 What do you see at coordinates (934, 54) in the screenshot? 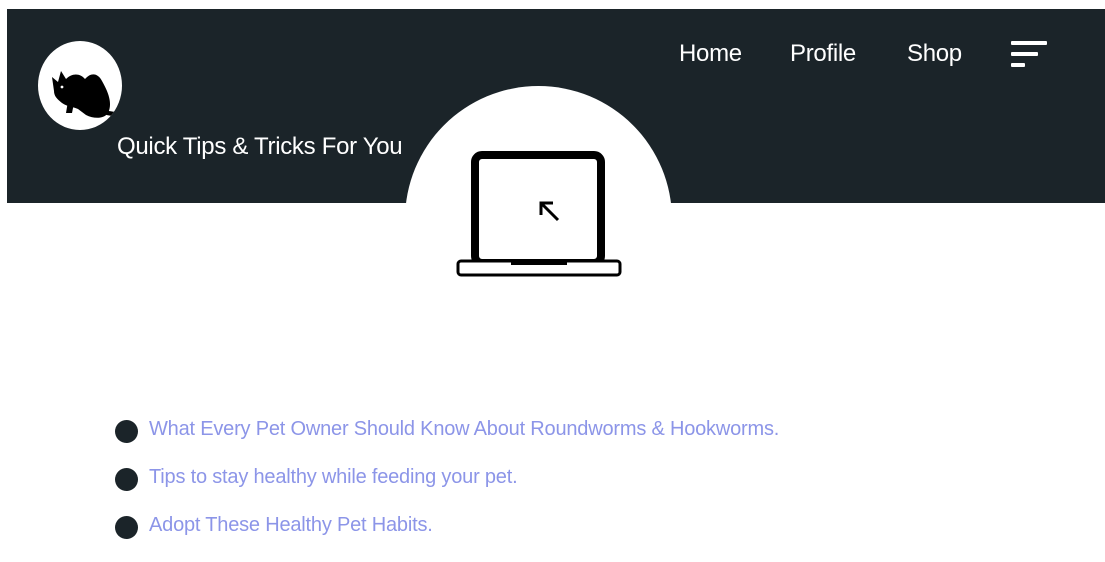
I see `nav-shop-link: Shop` at bounding box center [934, 54].